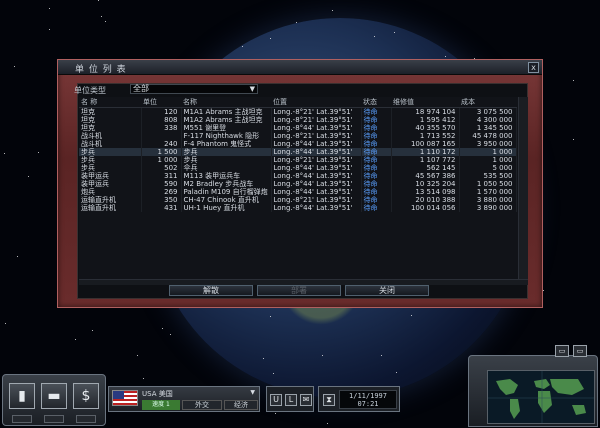 The height and width of the screenshot is (428, 600). Describe the element at coordinates (161, 192) in the screenshot. I see `cell-unit: 269` at that location.